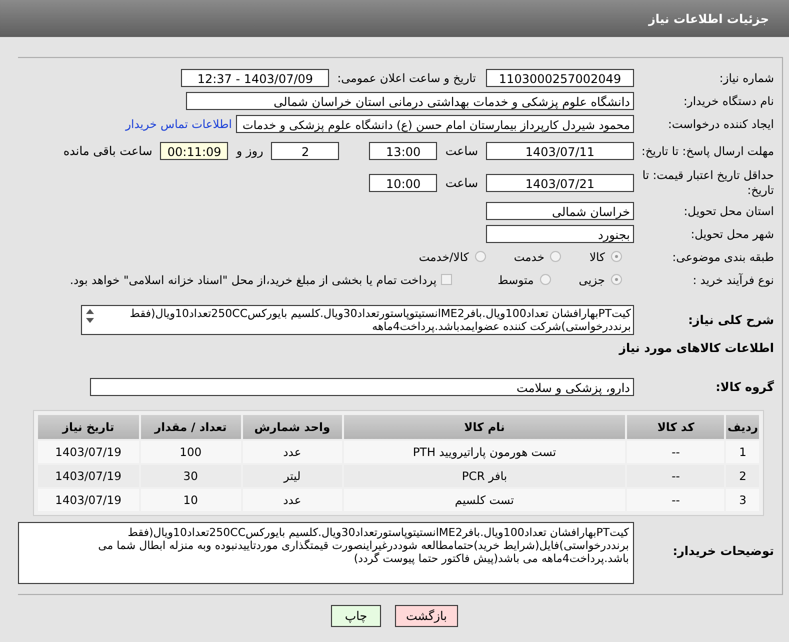 This screenshot has width=789, height=642. I want to click on radio-label: کالا/خدمت, so click(443, 257).